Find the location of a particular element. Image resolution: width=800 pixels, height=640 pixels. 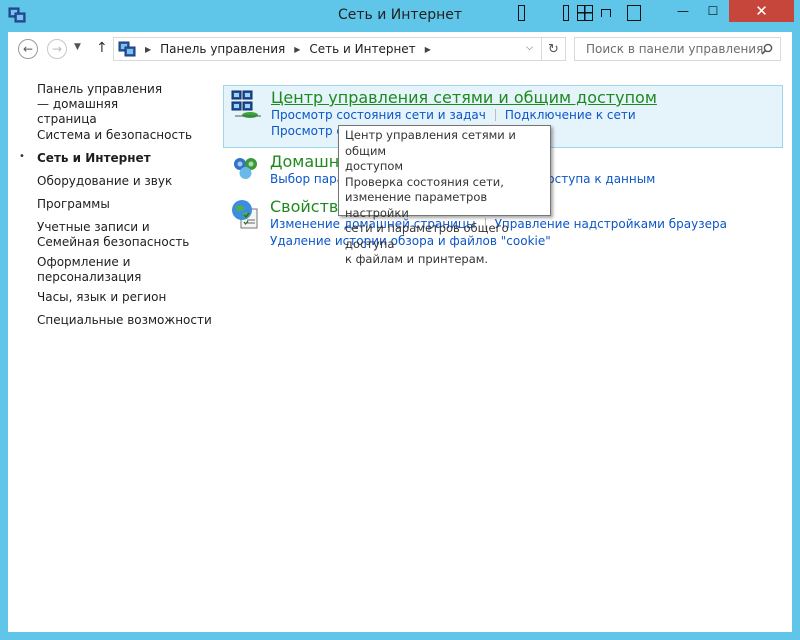

tooltip-line: доступом is located at coordinates (374, 166).